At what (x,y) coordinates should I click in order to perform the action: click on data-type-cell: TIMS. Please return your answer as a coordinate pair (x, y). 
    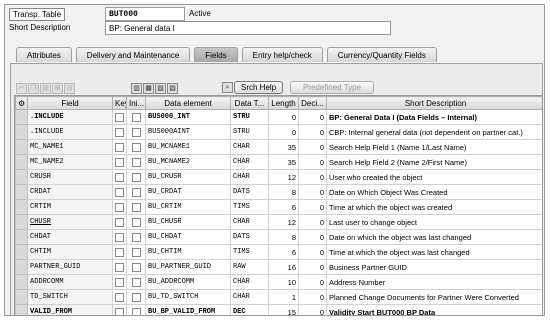
    Looking at the image, I should click on (249, 207).